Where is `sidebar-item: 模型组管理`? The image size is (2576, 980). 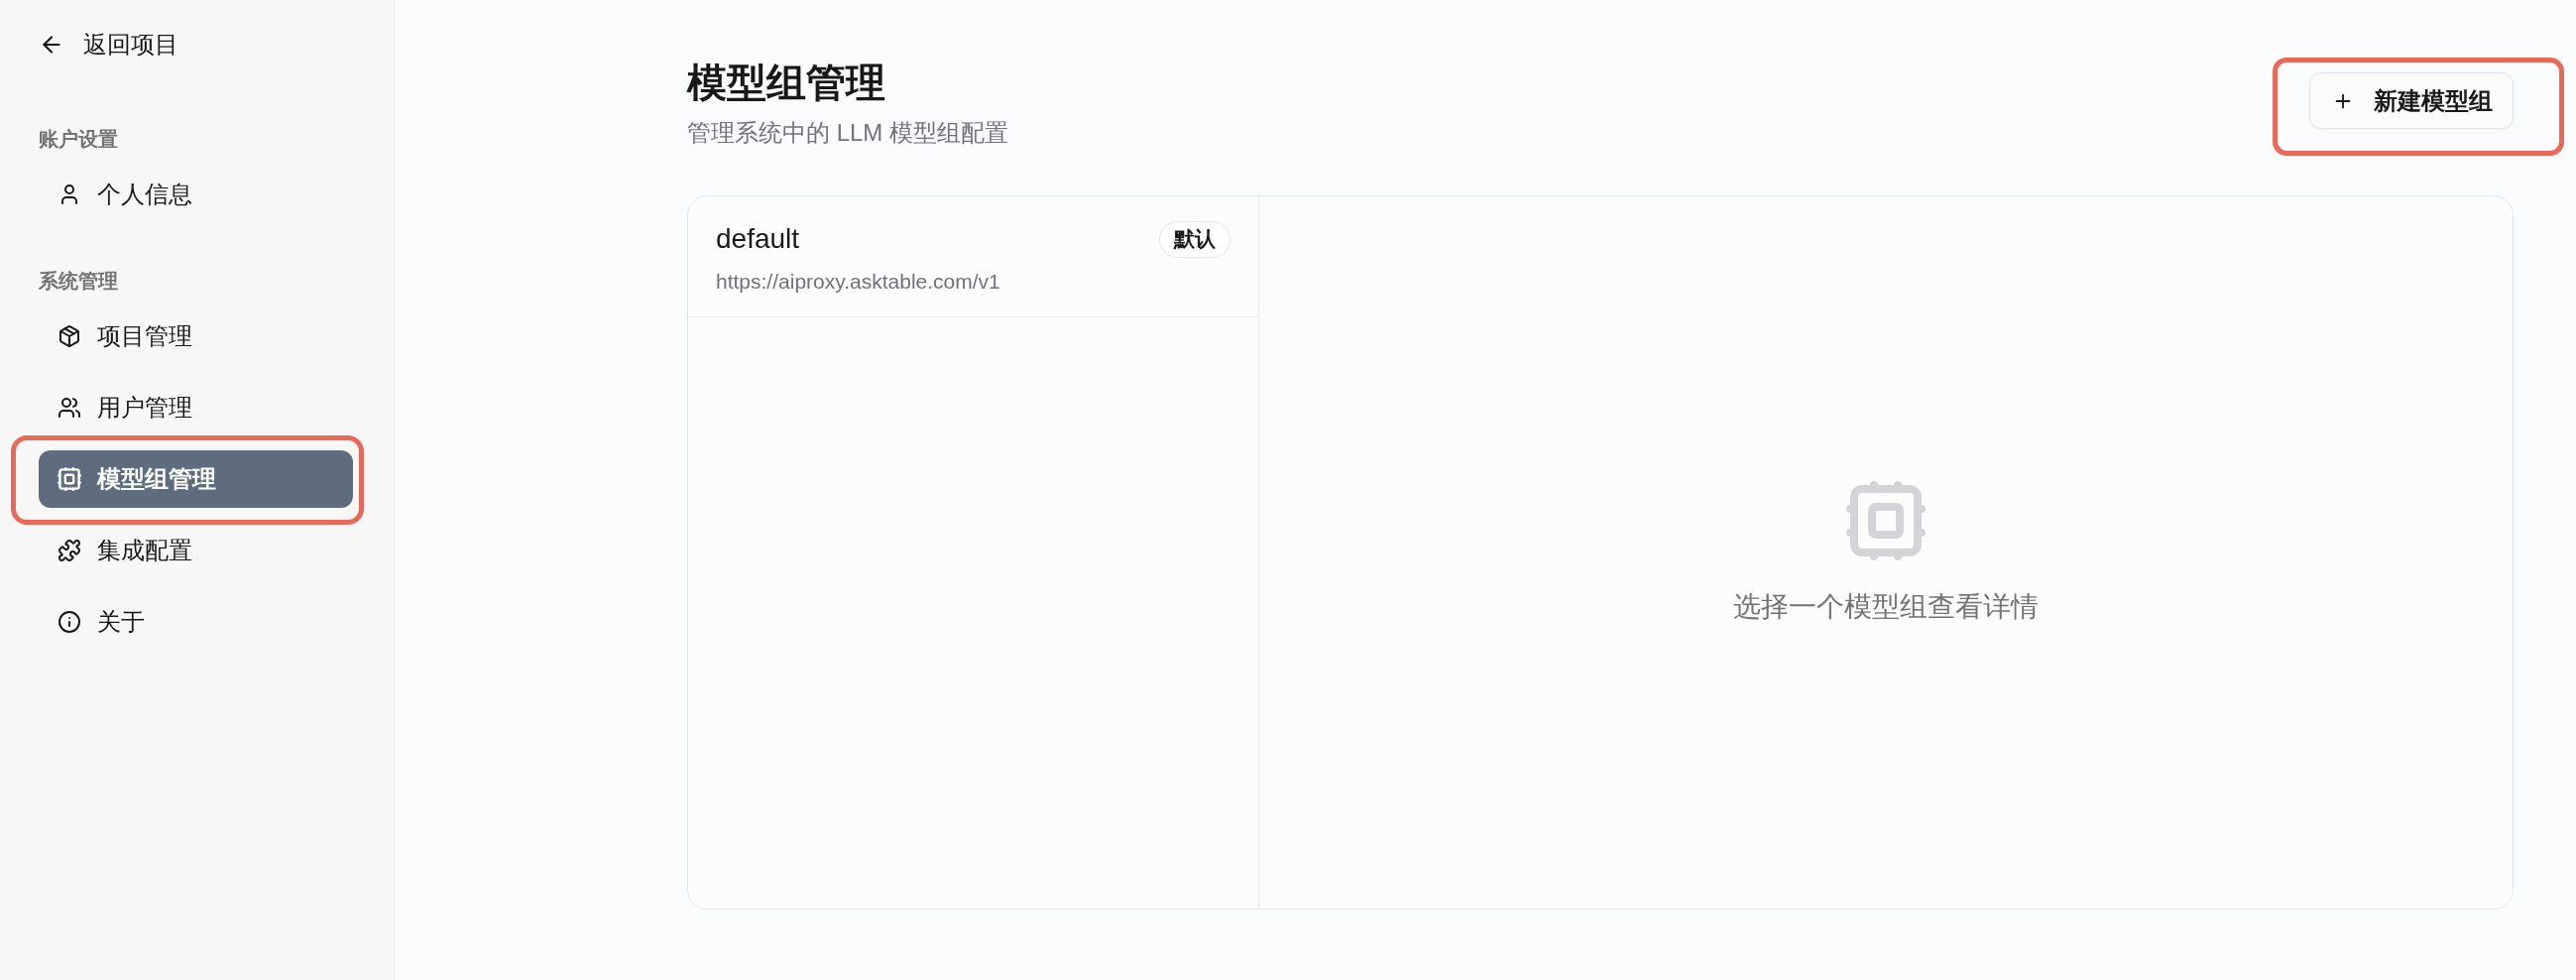
sidebar-item: 模型组管理 is located at coordinates (196, 479).